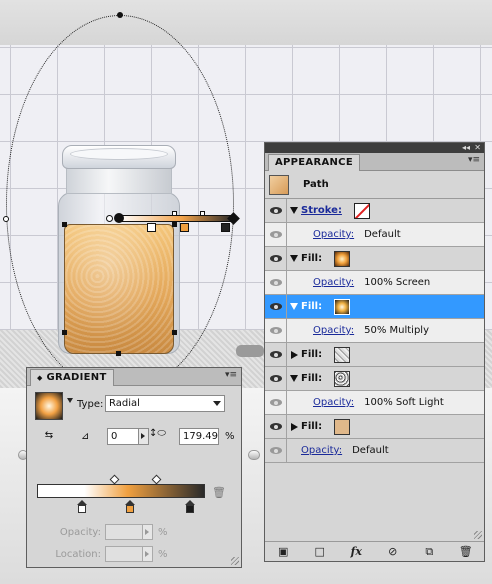 The height and width of the screenshot is (584, 492). I want to click on object-type: Path, so click(316, 184).